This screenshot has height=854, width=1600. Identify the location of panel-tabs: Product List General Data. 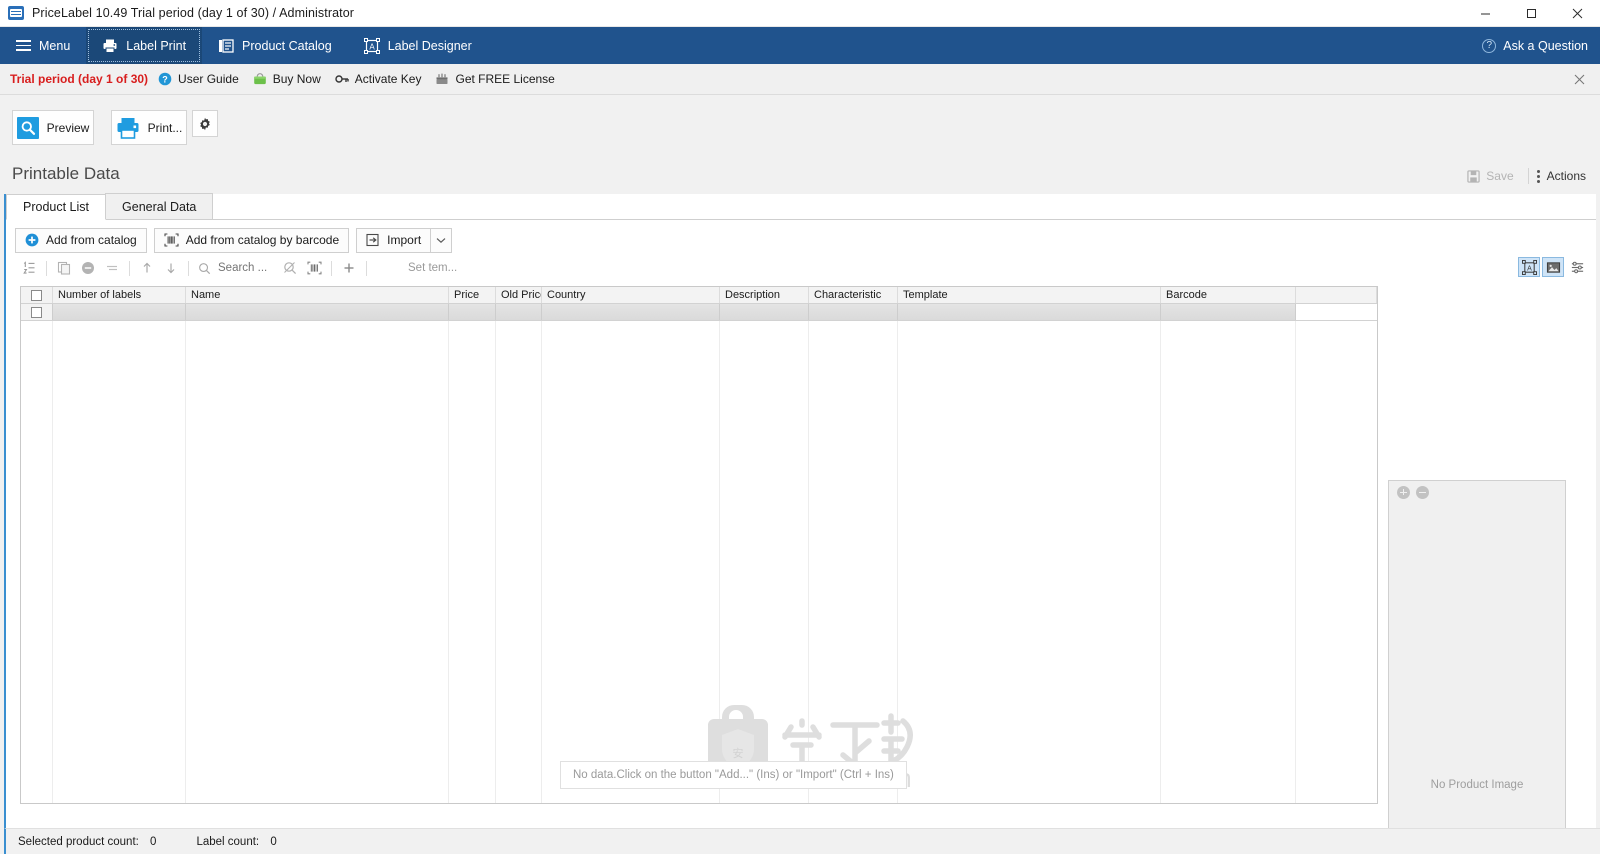
(801, 206).